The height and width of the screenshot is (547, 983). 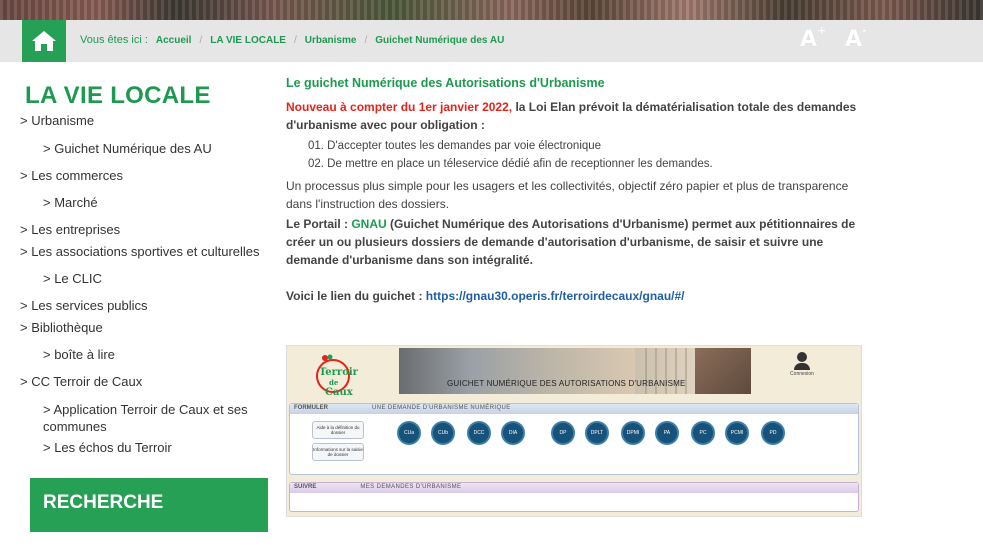 I want to click on logo-line: de, so click(x=334, y=382).